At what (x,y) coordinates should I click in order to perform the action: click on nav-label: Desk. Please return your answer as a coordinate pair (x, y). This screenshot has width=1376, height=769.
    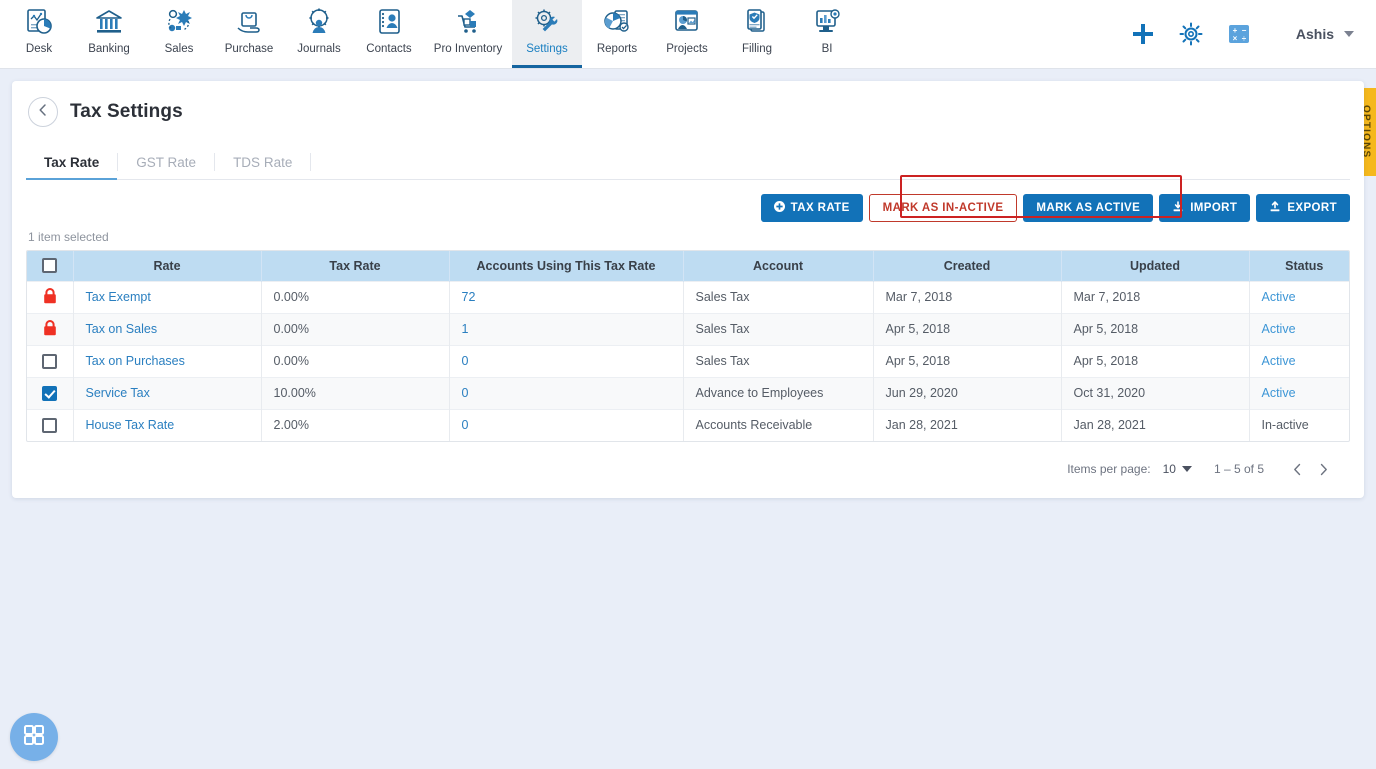
    Looking at the image, I should click on (39, 49).